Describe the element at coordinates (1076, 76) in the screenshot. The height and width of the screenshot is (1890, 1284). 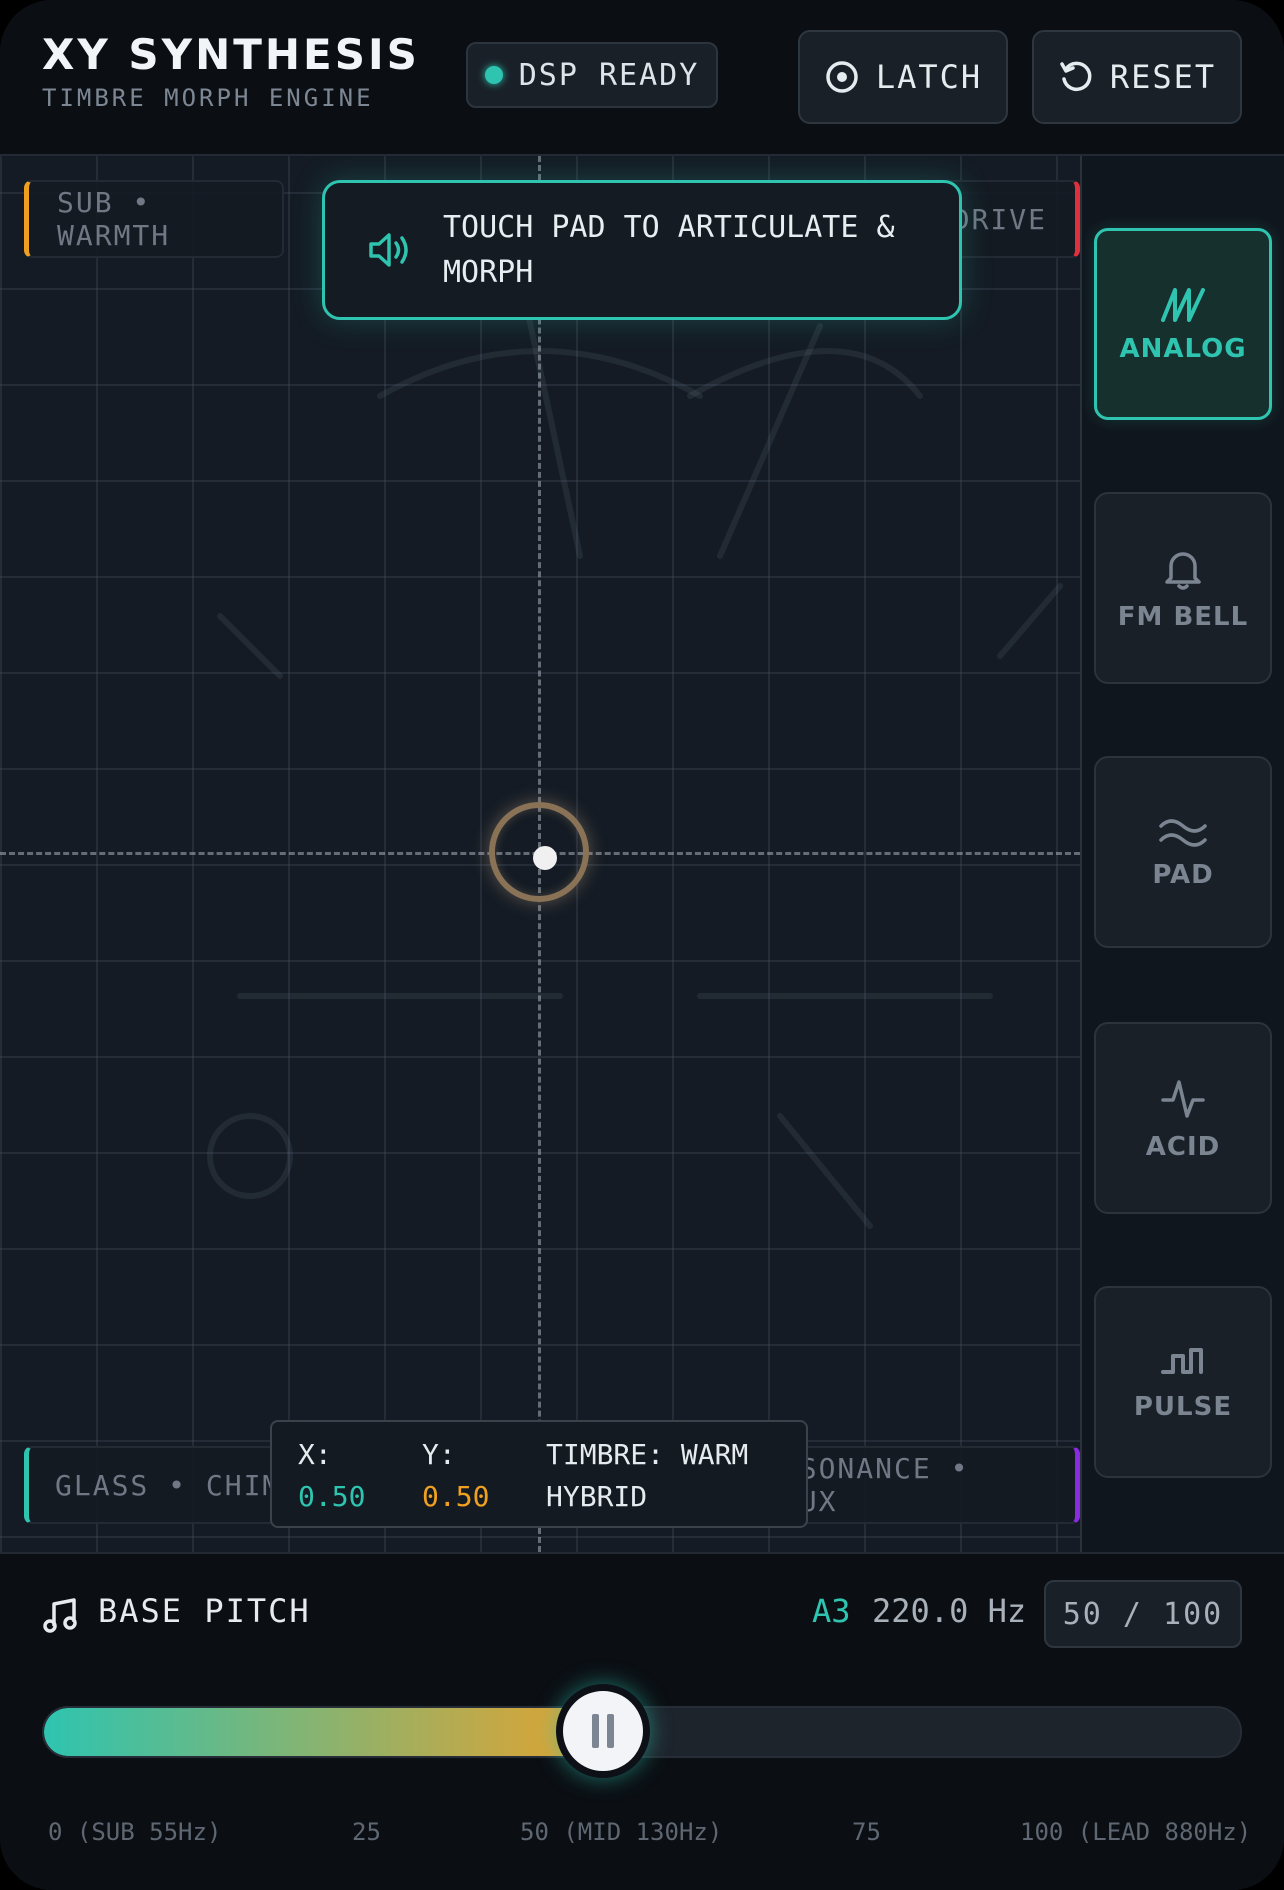
I see `reset-icon` at that location.